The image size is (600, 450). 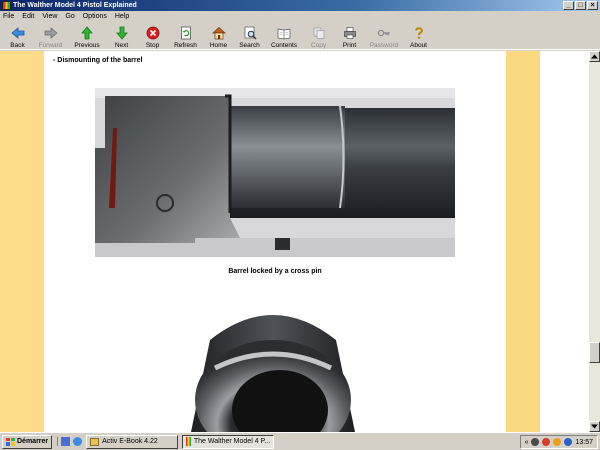 I want to click on menu-go: Go, so click(x=69, y=16).